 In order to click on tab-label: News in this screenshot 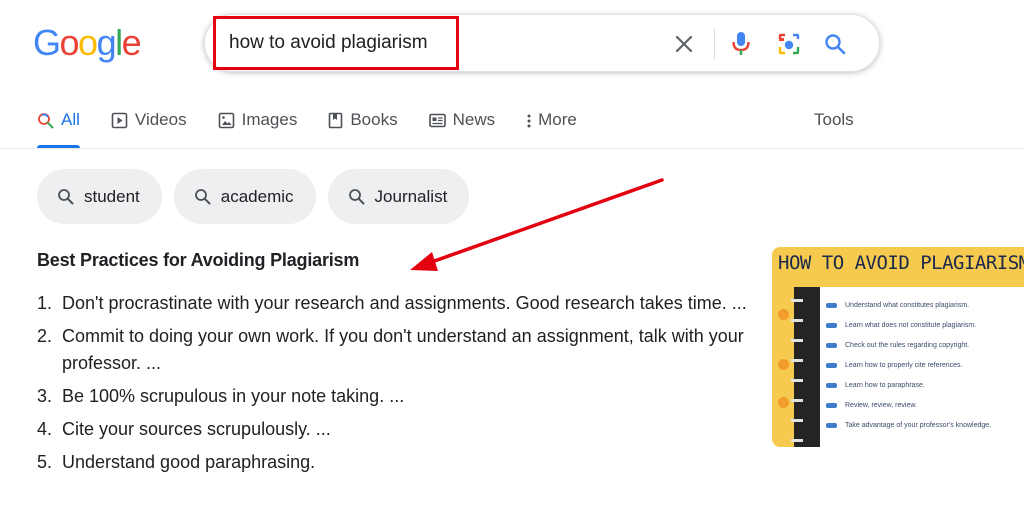, I will do `click(474, 119)`.